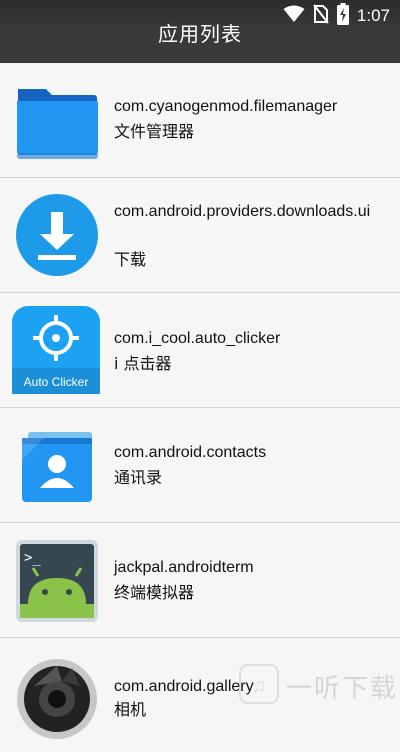  I want to click on app-label: 终端模拟器, so click(154, 592).